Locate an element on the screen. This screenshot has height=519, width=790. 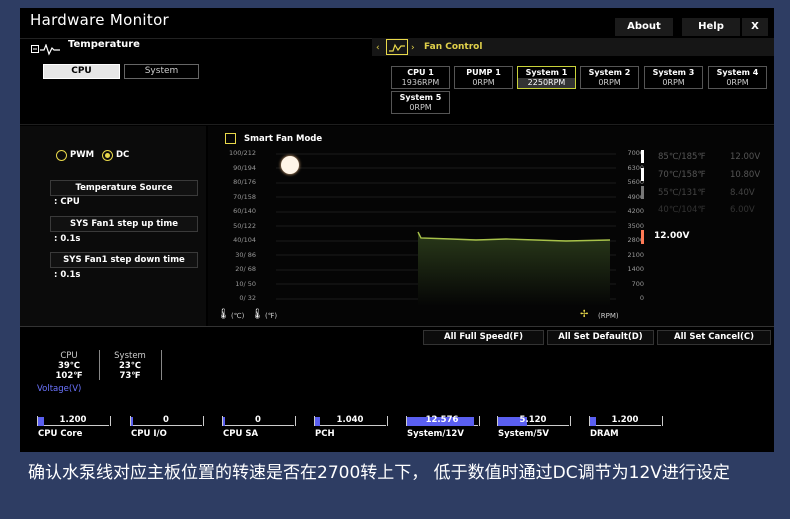
fahrenheit-label: (℉) is located at coordinates (271, 316).